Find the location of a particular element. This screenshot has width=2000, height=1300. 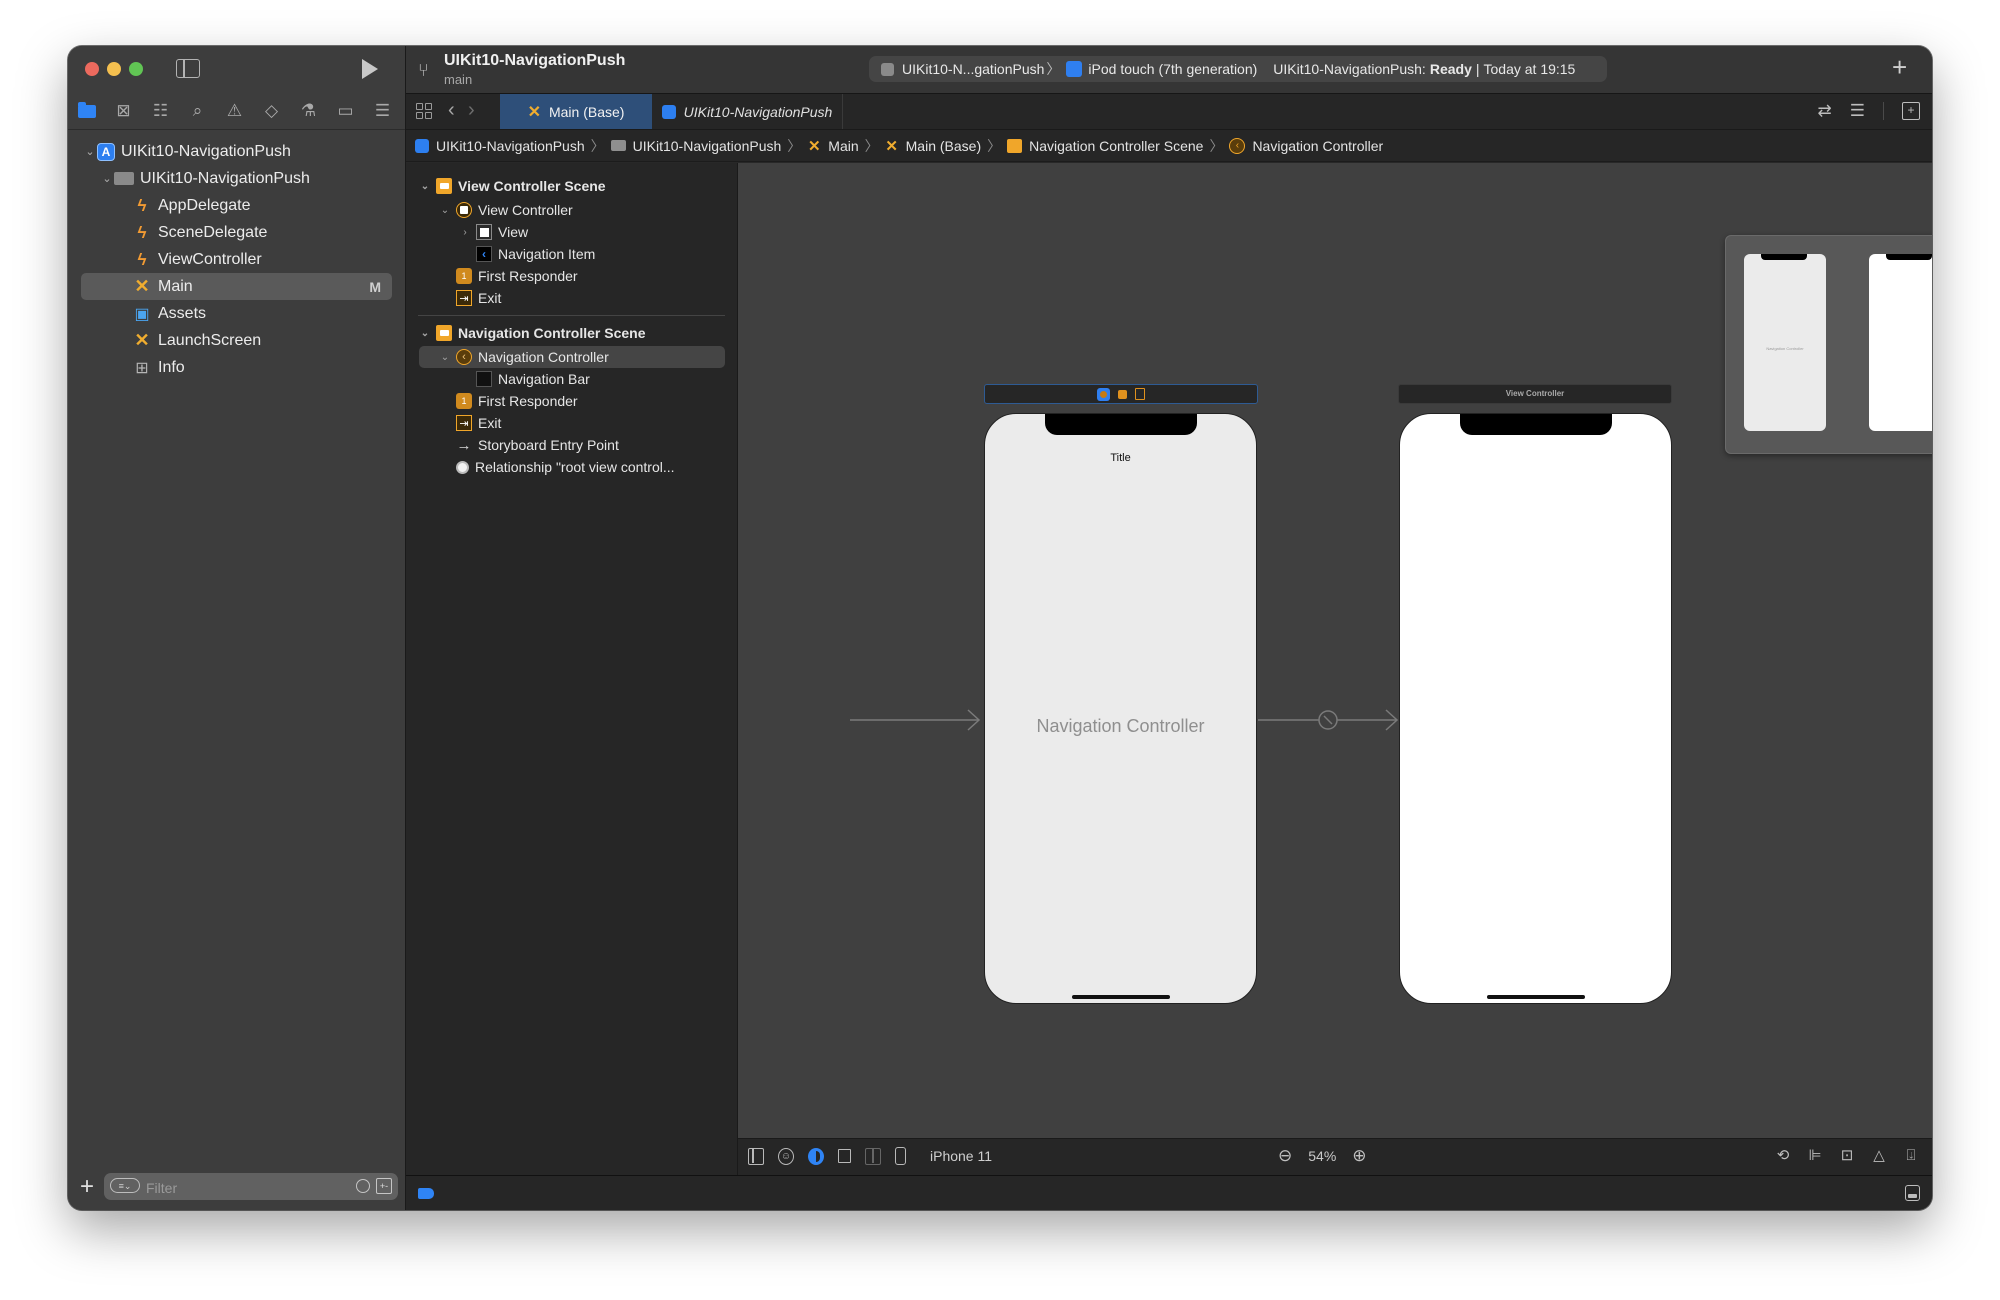

tab-report-navigator: ☰ is located at coordinates (382, 111).